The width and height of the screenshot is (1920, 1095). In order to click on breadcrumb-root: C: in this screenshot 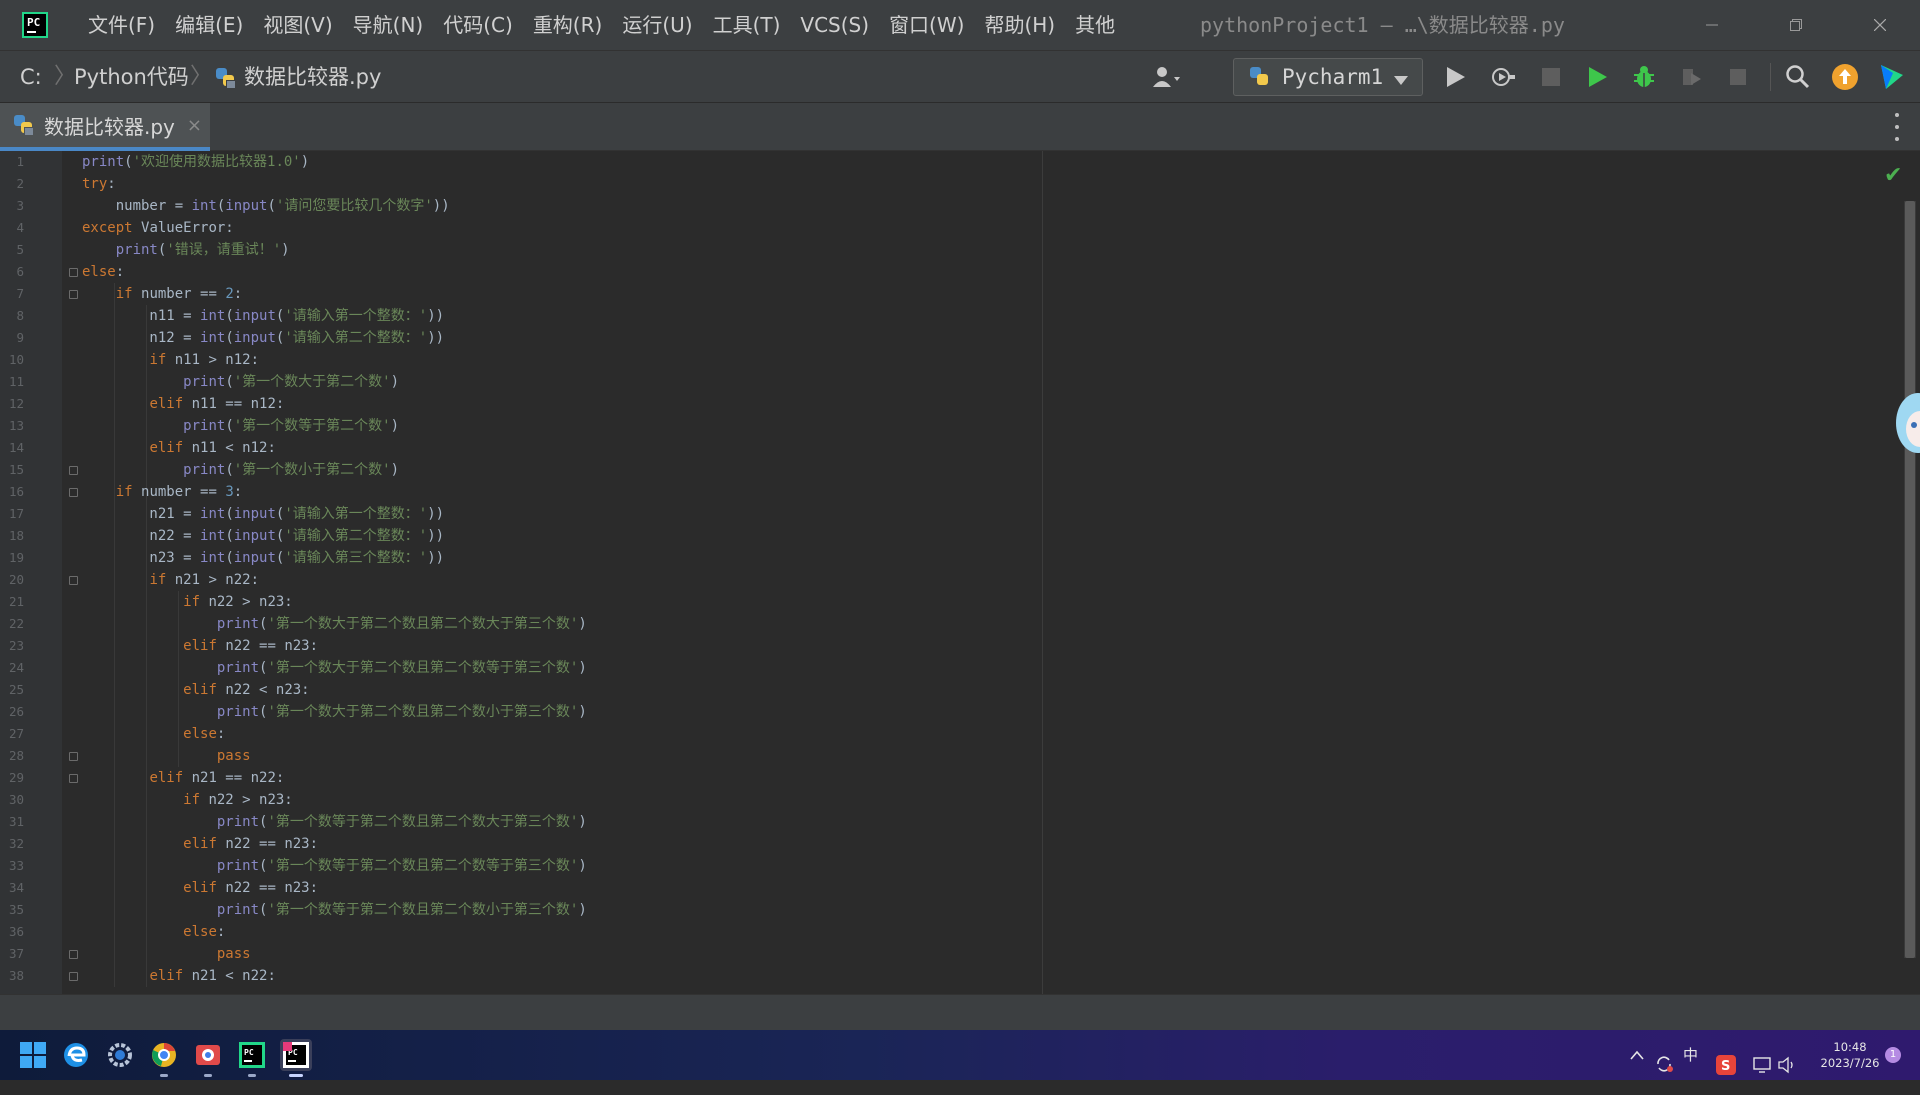, I will do `click(31, 77)`.